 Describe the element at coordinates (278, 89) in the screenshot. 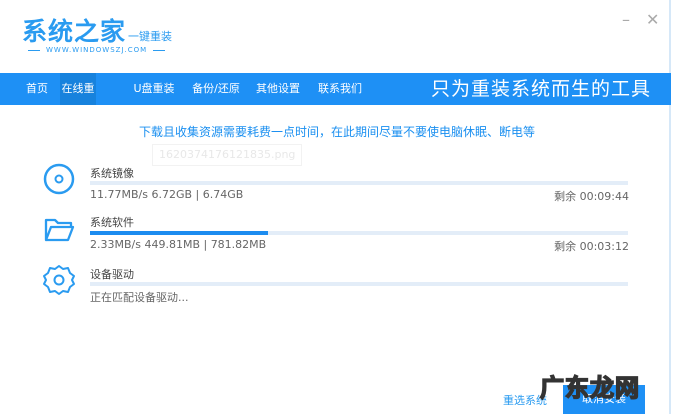

I see `tab-other-settings: 其他设置` at that location.